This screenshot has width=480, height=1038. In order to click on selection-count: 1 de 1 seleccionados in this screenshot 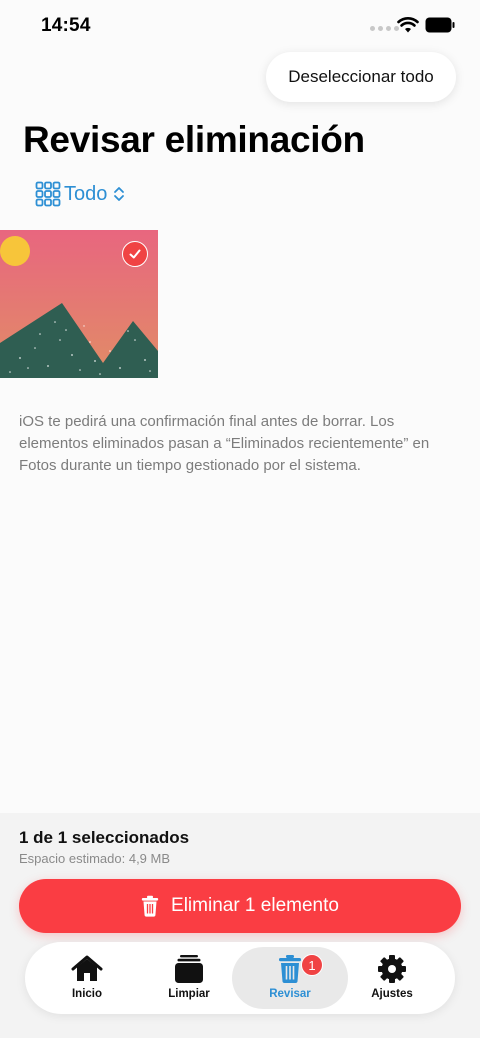, I will do `click(104, 837)`.